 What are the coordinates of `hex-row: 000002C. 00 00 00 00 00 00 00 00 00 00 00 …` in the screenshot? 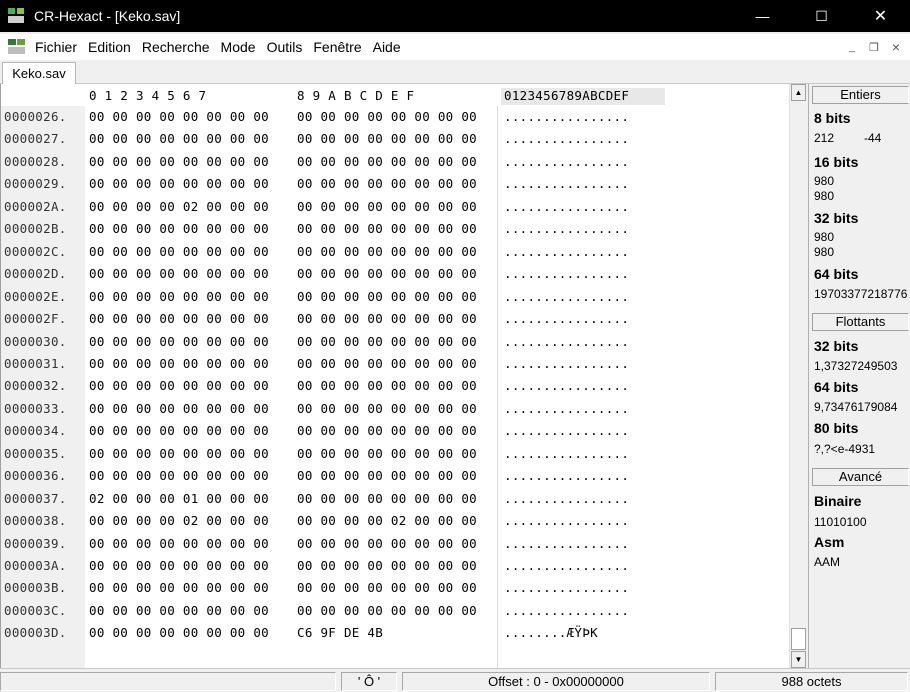 It's located at (395, 252).